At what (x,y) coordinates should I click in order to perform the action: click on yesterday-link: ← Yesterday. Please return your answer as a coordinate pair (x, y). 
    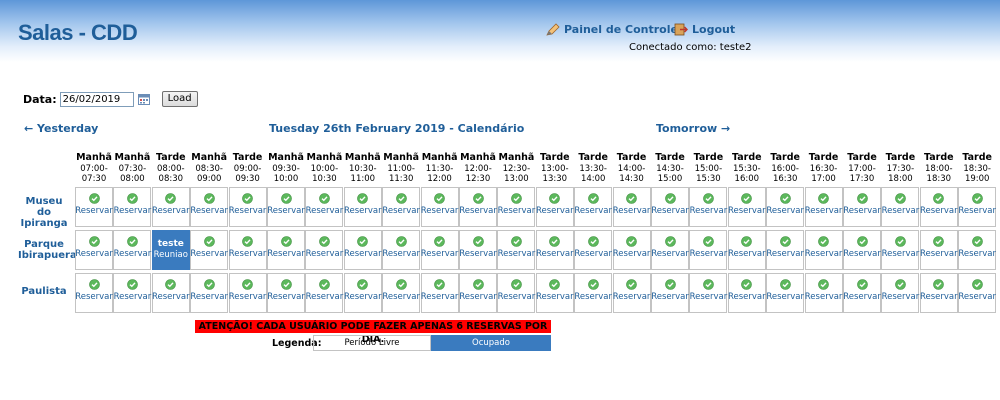
    Looking at the image, I should click on (61, 128).